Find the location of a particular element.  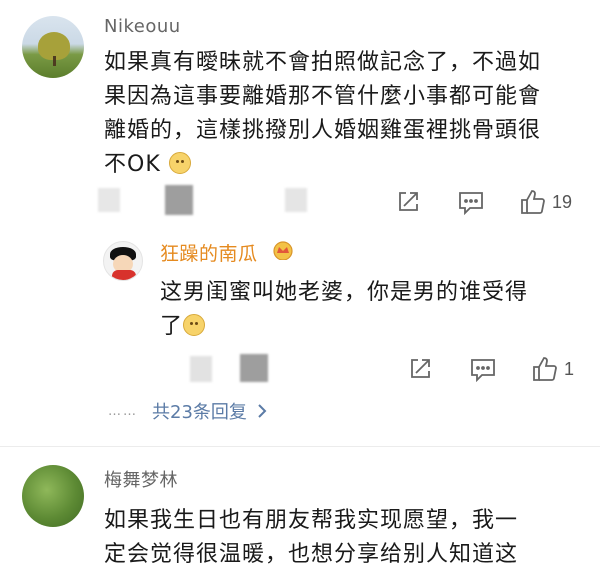

like-button: 19 is located at coordinates (546, 202).